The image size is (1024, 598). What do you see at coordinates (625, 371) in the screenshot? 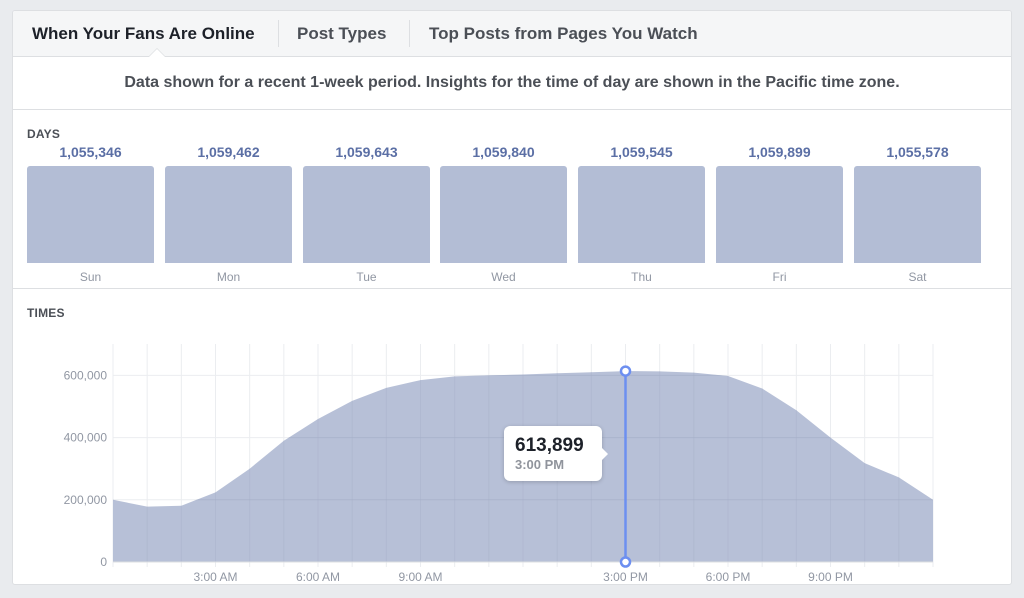
I see `hover-point-top` at bounding box center [625, 371].